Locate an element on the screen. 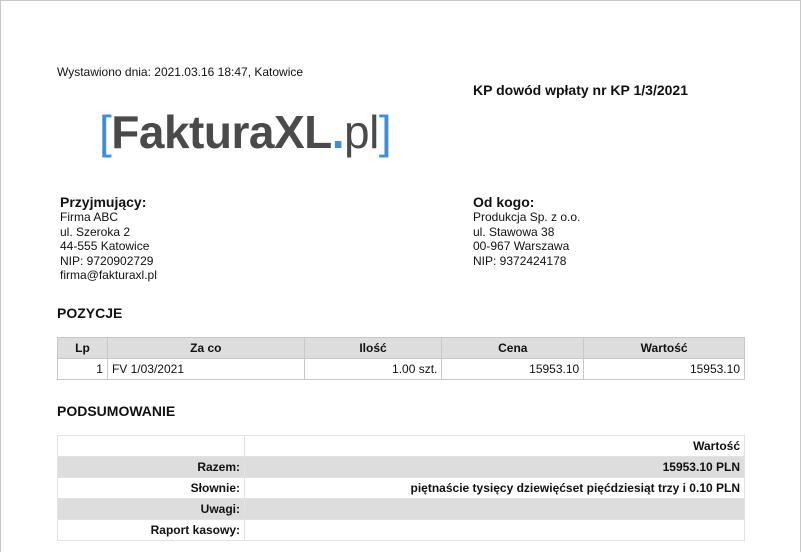 Image resolution: width=801 pixels, height=553 pixels. fakturaxl-logo: [FakturaXL.pl] is located at coordinates (245, 132).